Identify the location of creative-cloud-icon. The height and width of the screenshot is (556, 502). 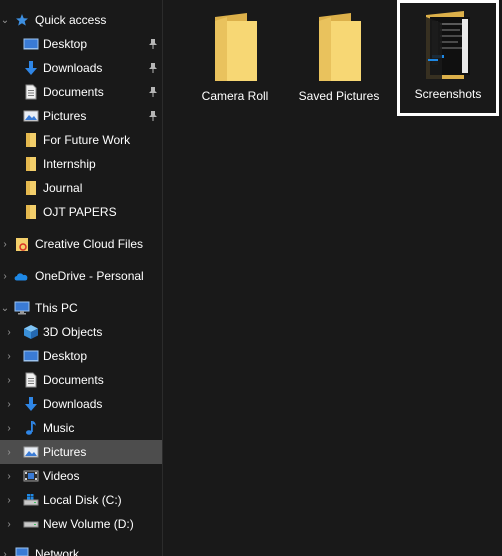
(22, 244).